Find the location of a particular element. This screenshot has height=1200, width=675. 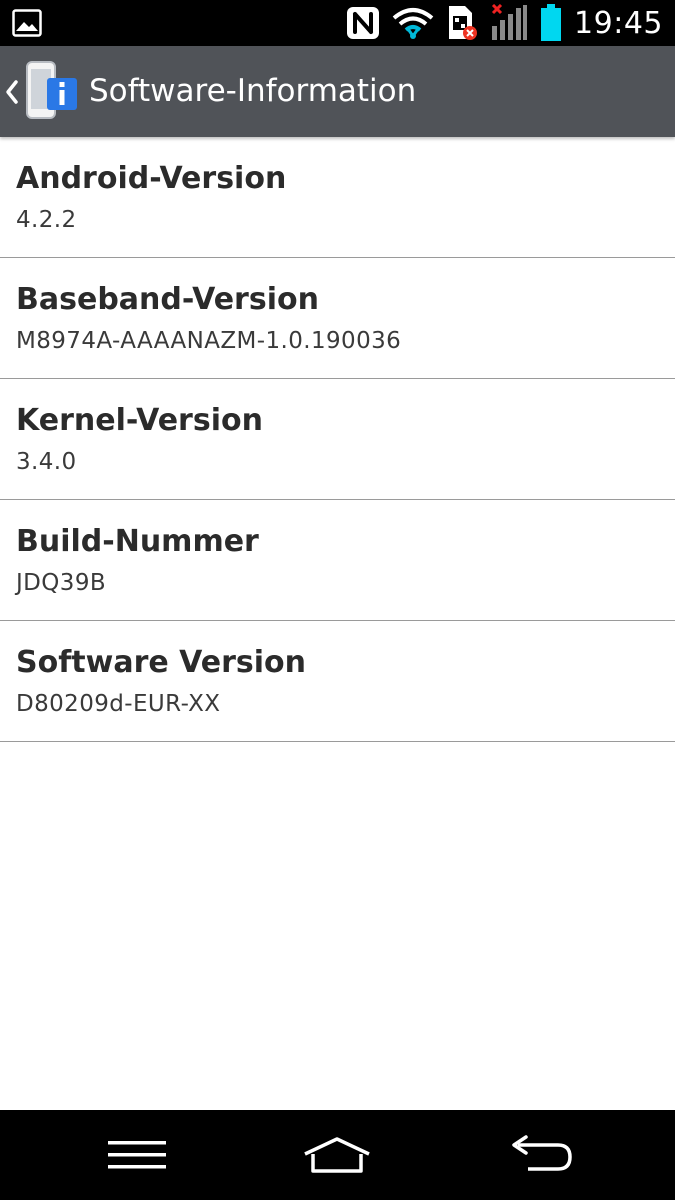

wifi-icon is located at coordinates (413, 23).